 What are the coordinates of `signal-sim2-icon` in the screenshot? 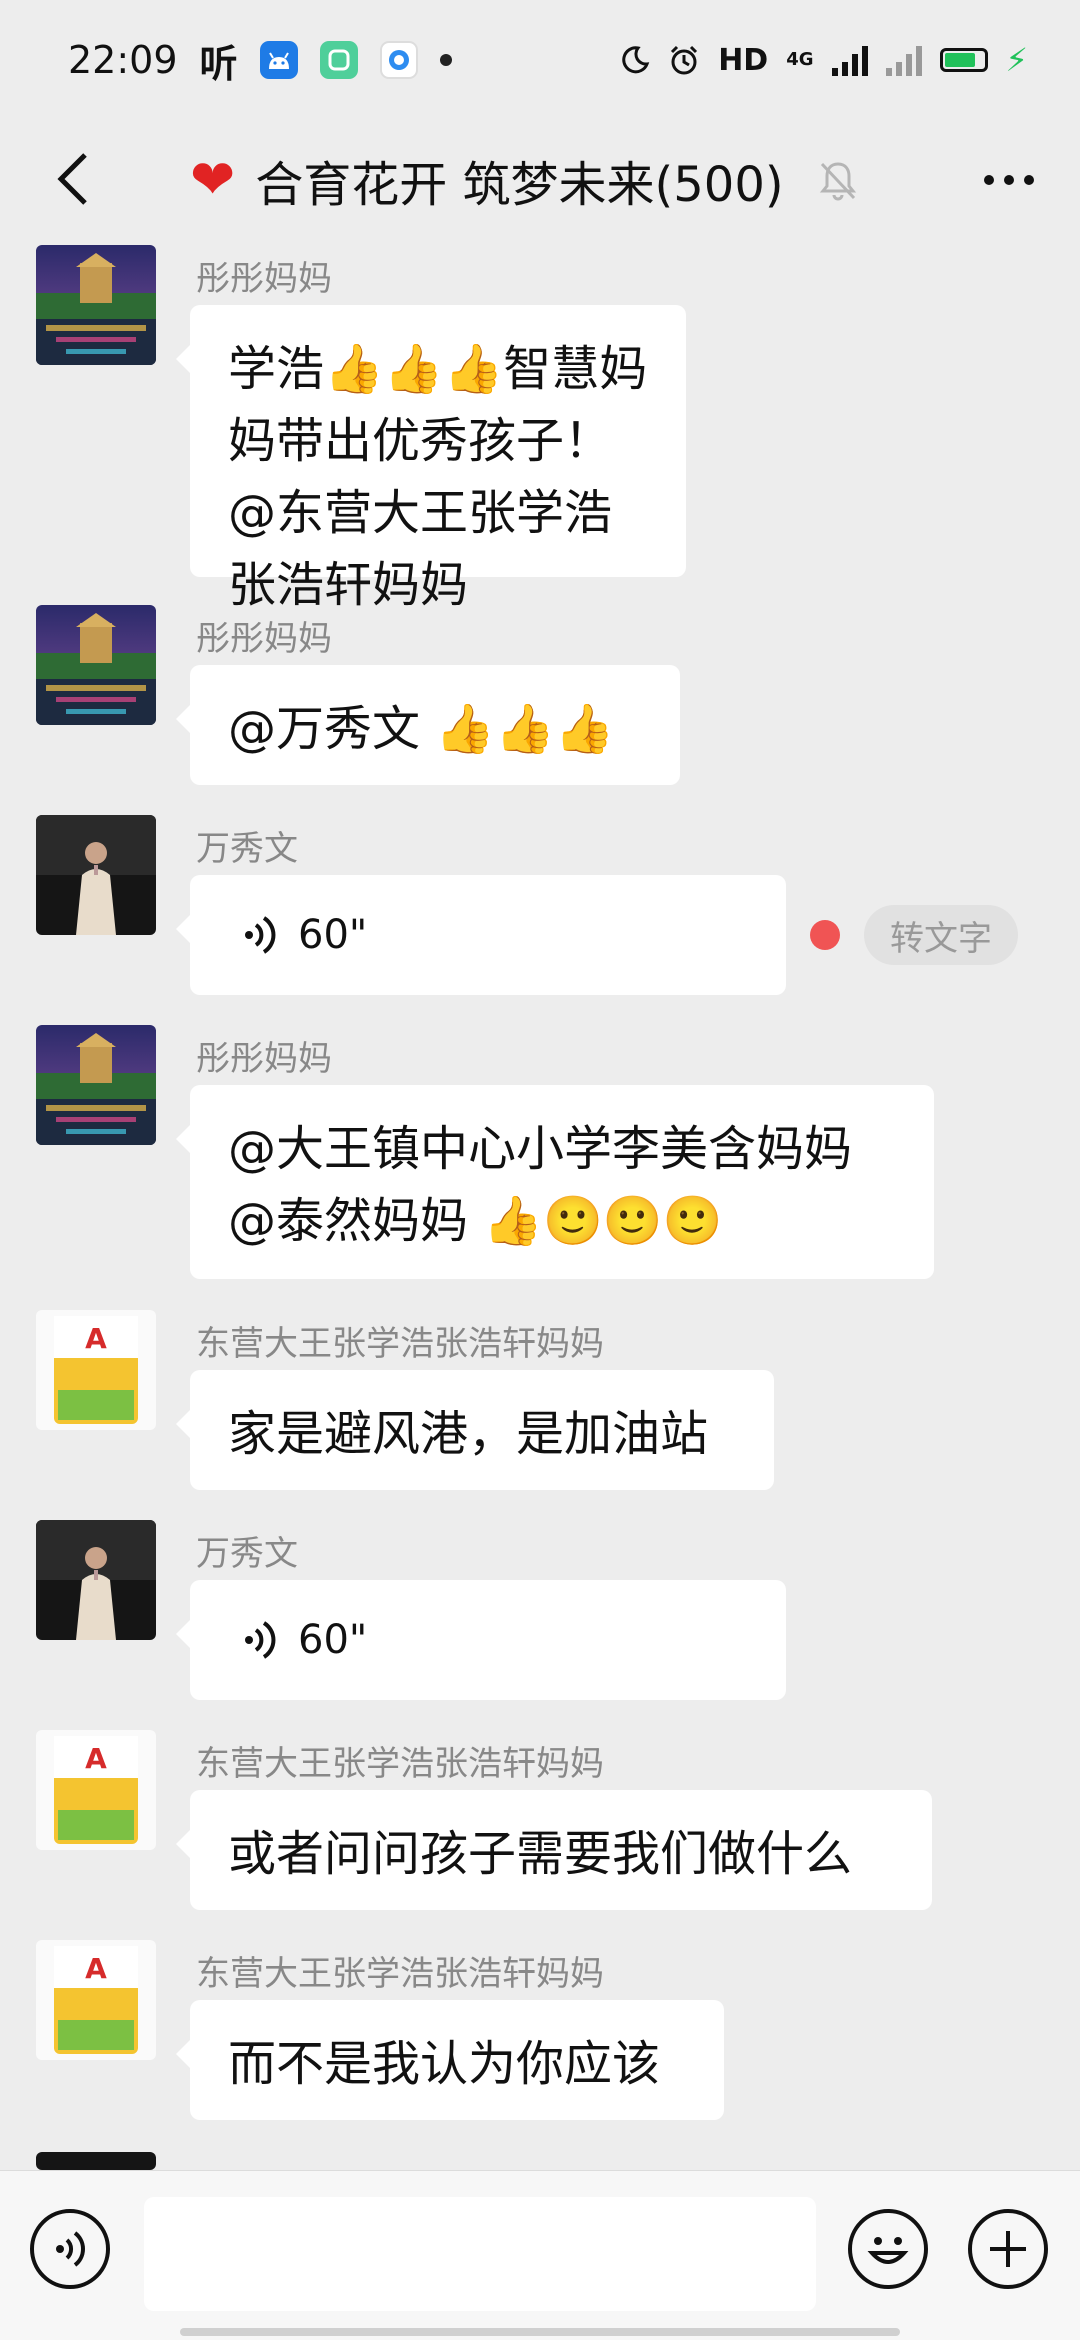 It's located at (903, 60).